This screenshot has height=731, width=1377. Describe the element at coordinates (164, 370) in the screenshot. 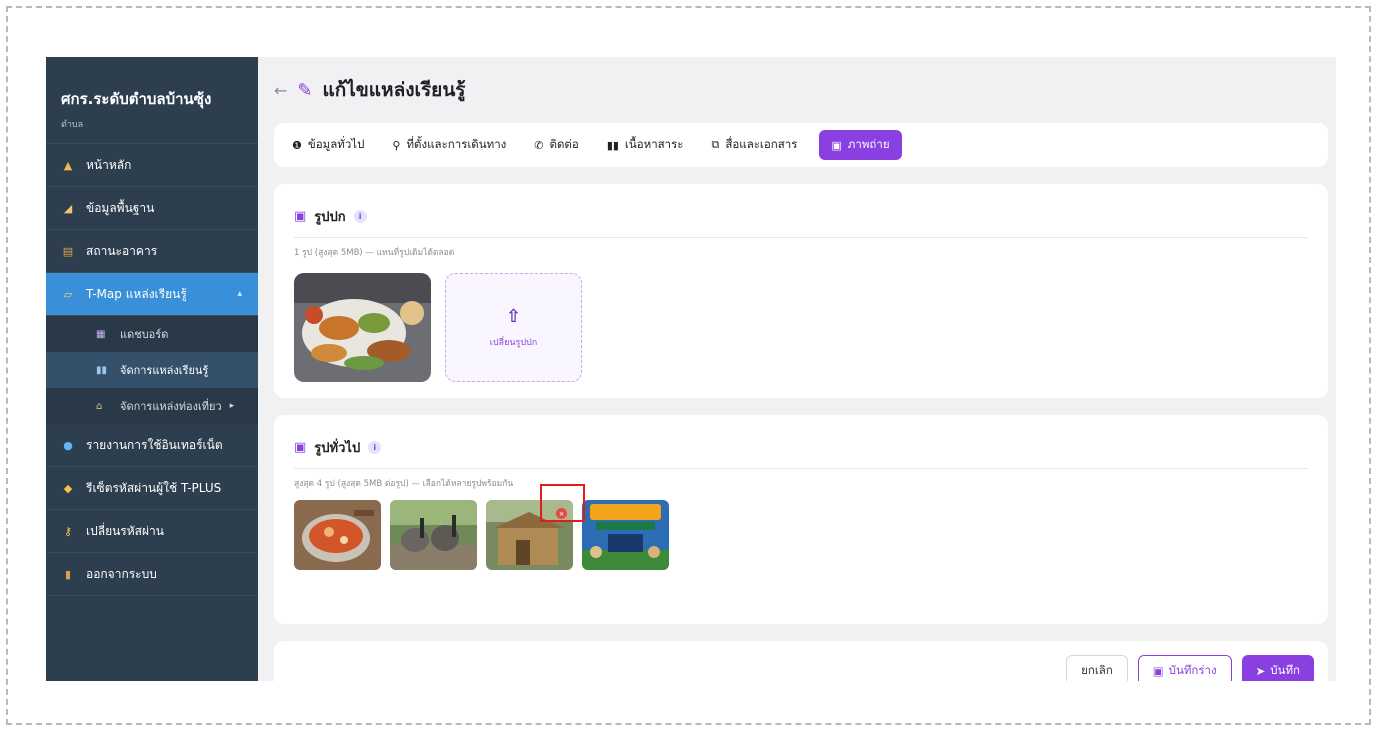

I see `sidebar-subitem-label: จัดการแหล่งเรียนรู้` at that location.